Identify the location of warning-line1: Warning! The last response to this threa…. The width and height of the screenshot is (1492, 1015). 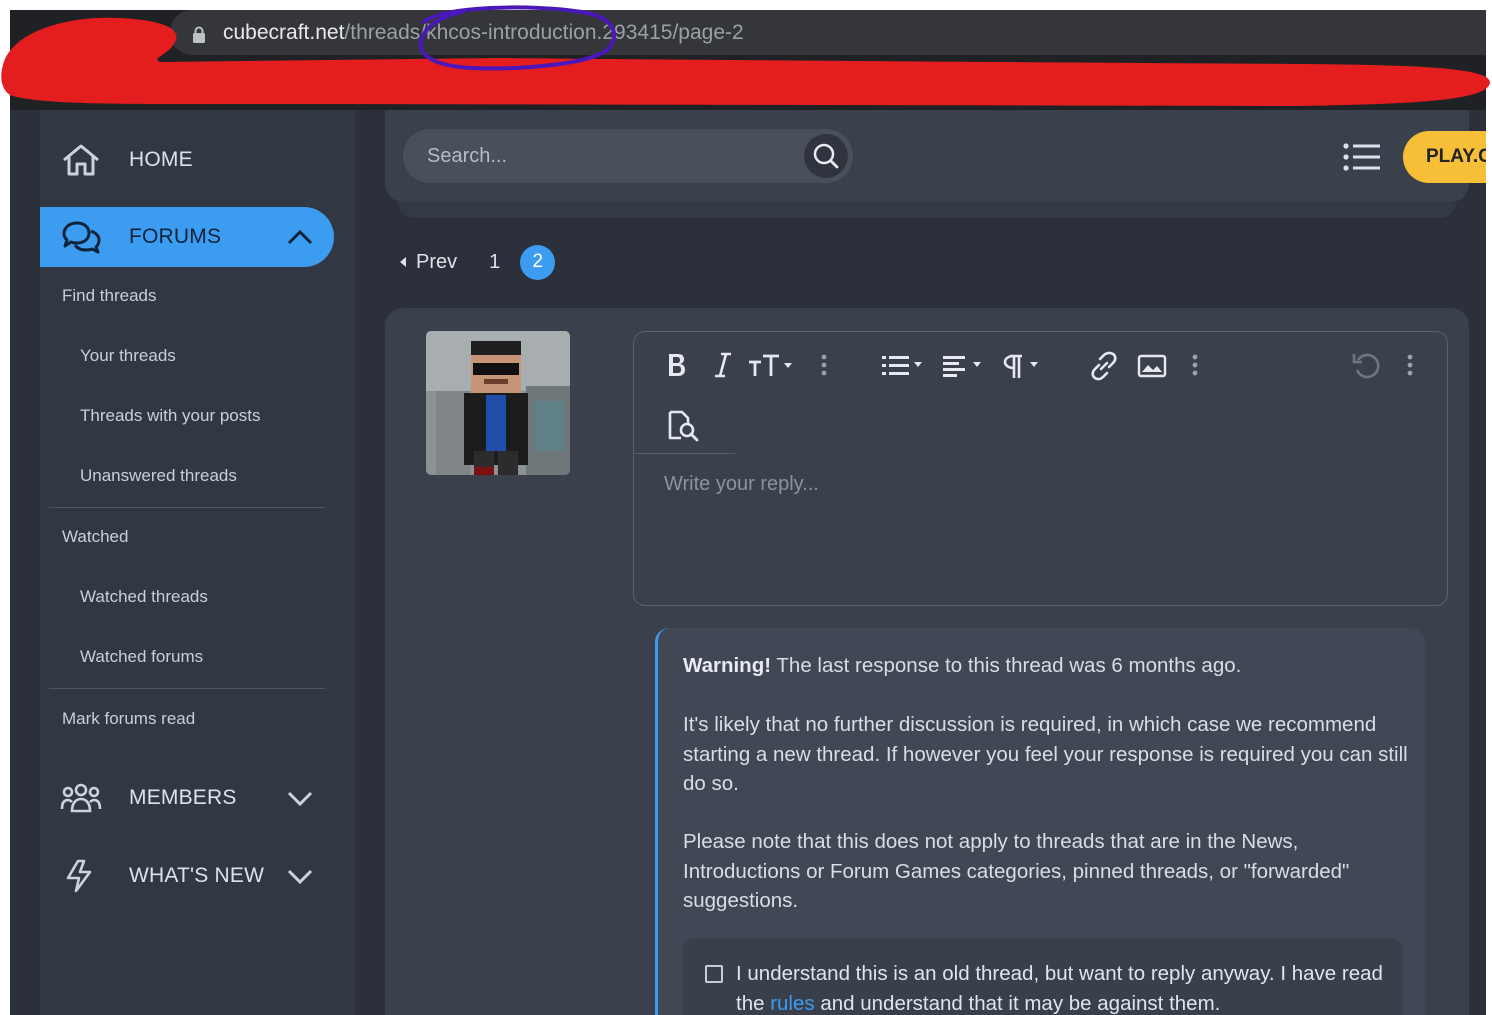
(1045, 666).